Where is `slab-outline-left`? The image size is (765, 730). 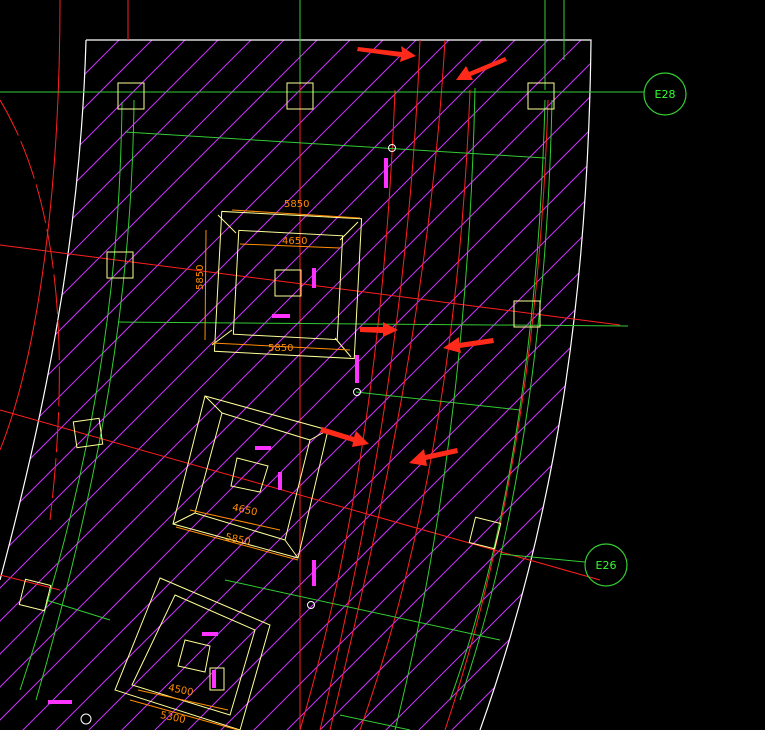
slab-outline-left is located at coordinates (43, 310).